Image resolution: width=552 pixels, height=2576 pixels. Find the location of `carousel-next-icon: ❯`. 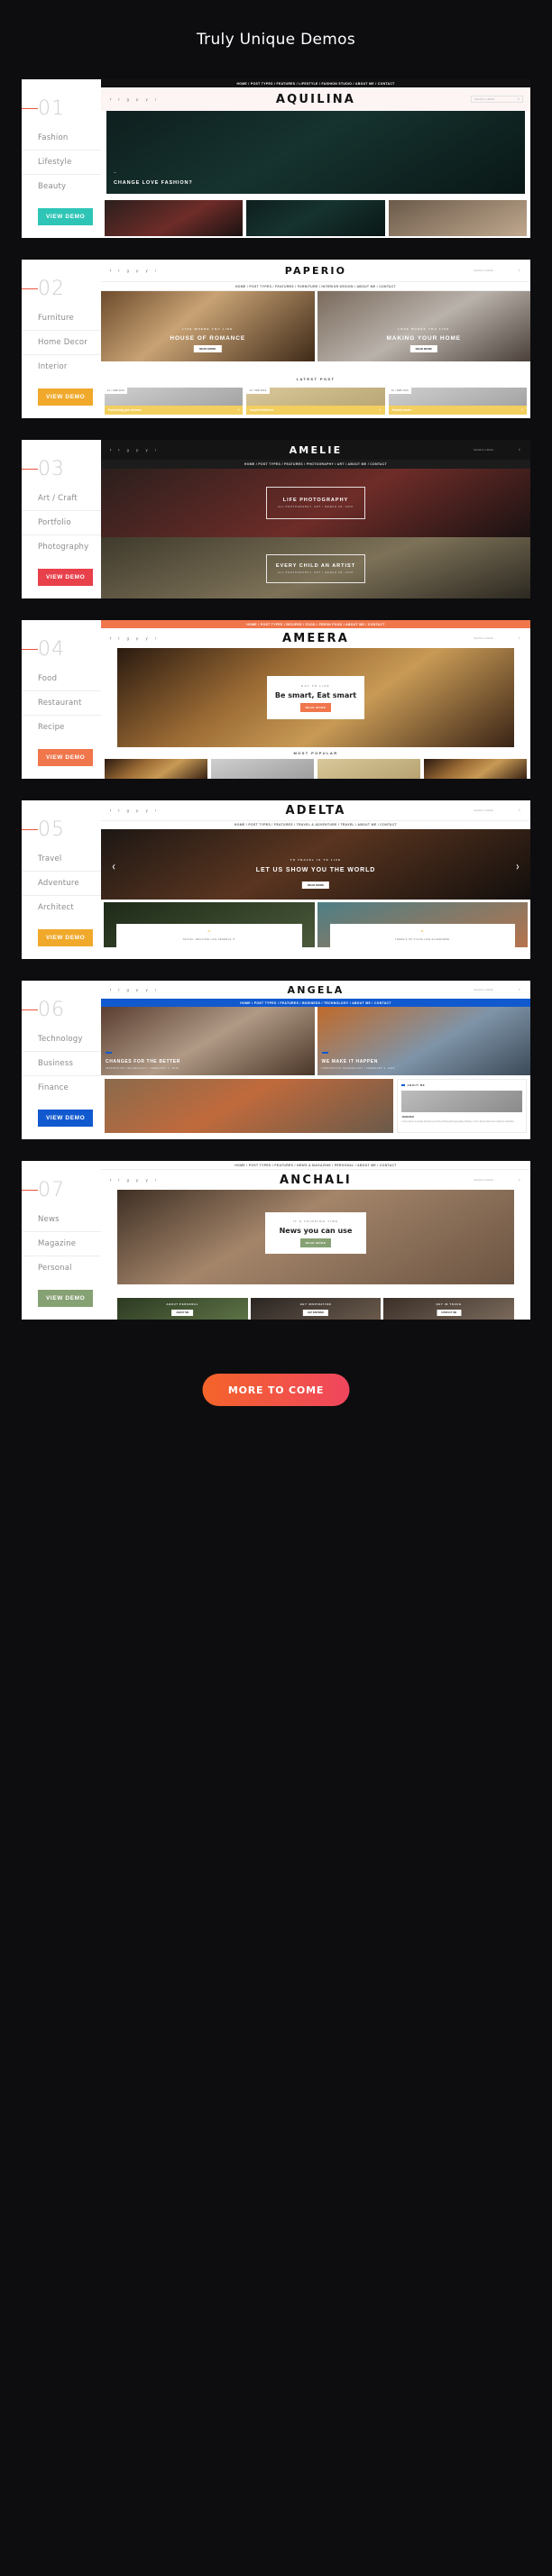

carousel-next-icon: ❯ is located at coordinates (518, 867).